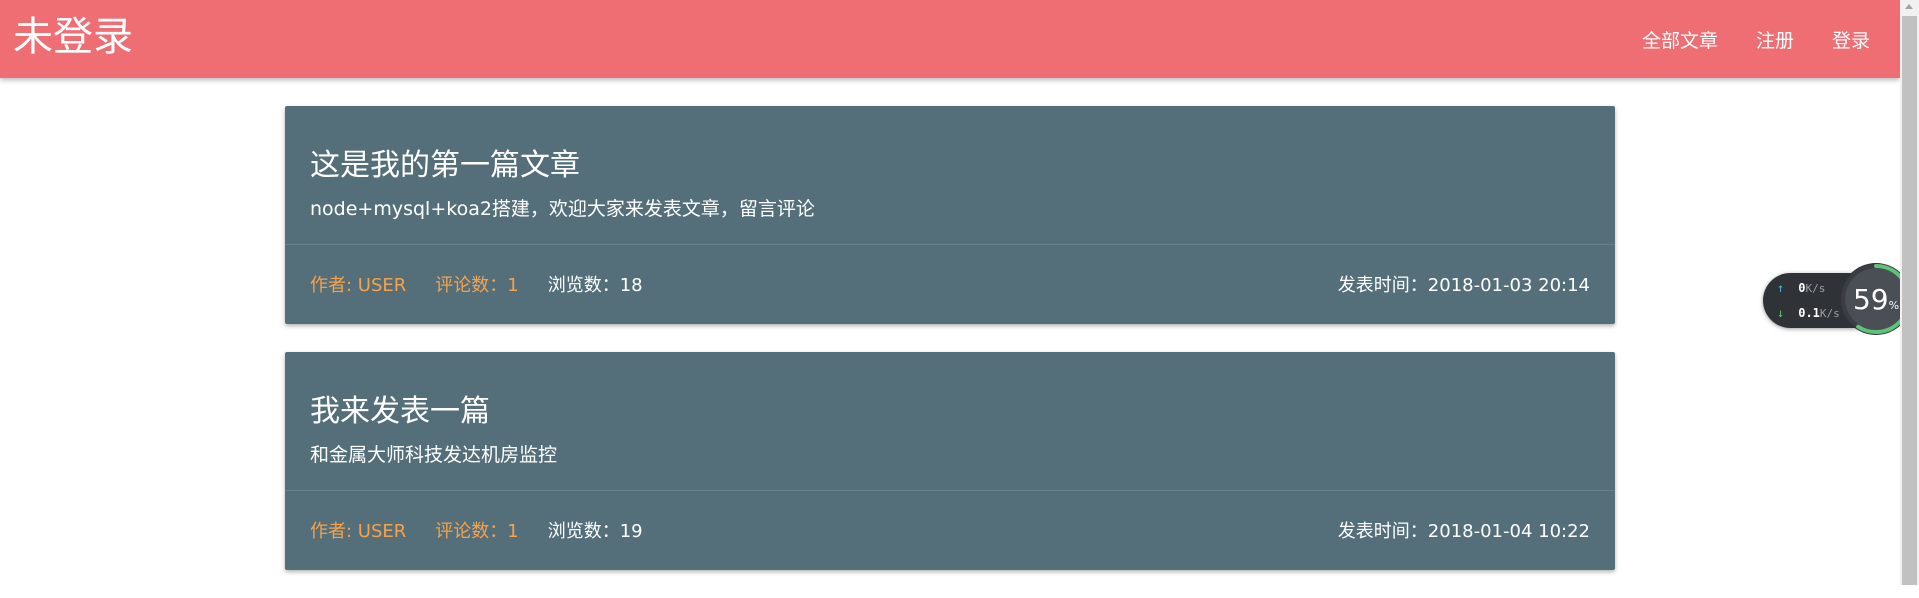 The width and height of the screenshot is (1919, 598). What do you see at coordinates (595, 285) in the screenshot?
I see `article-view-count: 浏览数：18` at bounding box center [595, 285].